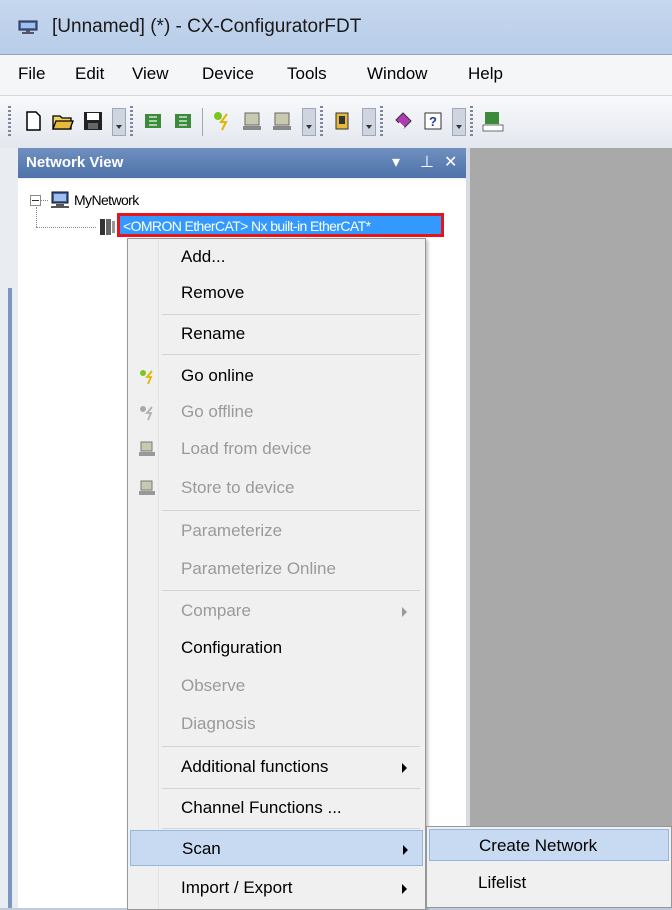 This screenshot has width=672, height=910. Describe the element at coordinates (485, 74) in the screenshot. I see `menu-help: Help` at that location.